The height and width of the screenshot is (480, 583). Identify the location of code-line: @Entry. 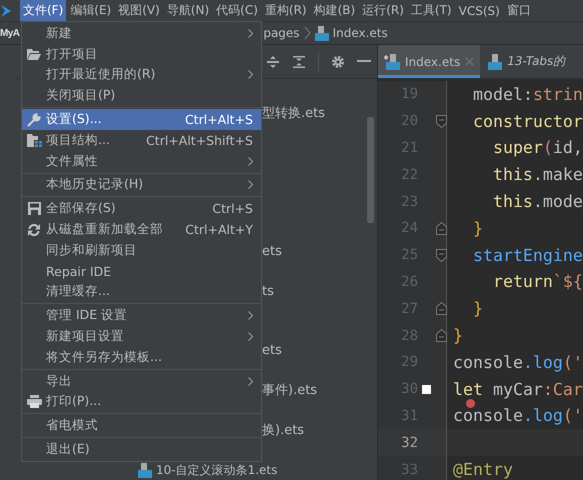
(483, 470).